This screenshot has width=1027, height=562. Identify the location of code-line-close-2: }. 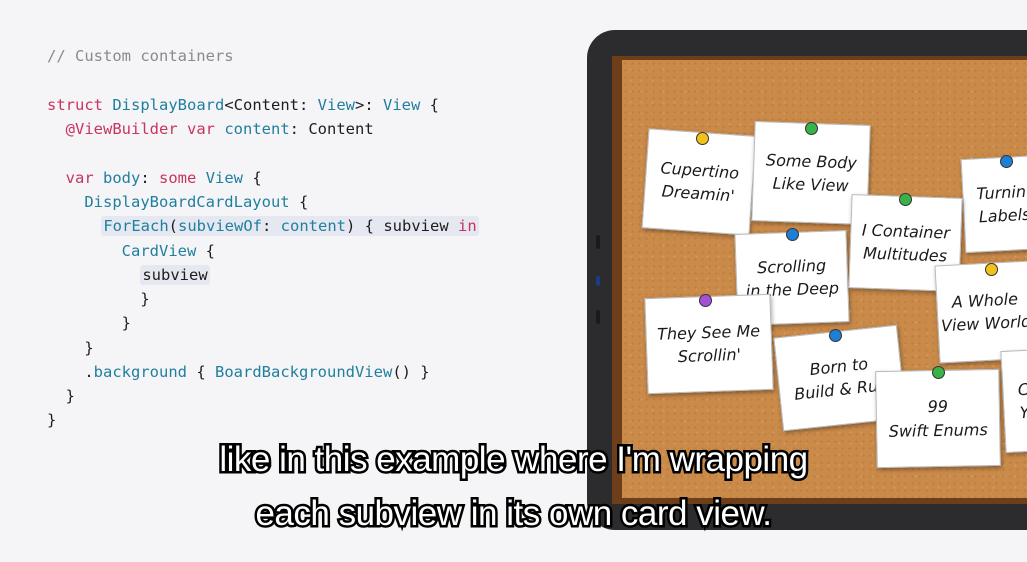
(89, 323).